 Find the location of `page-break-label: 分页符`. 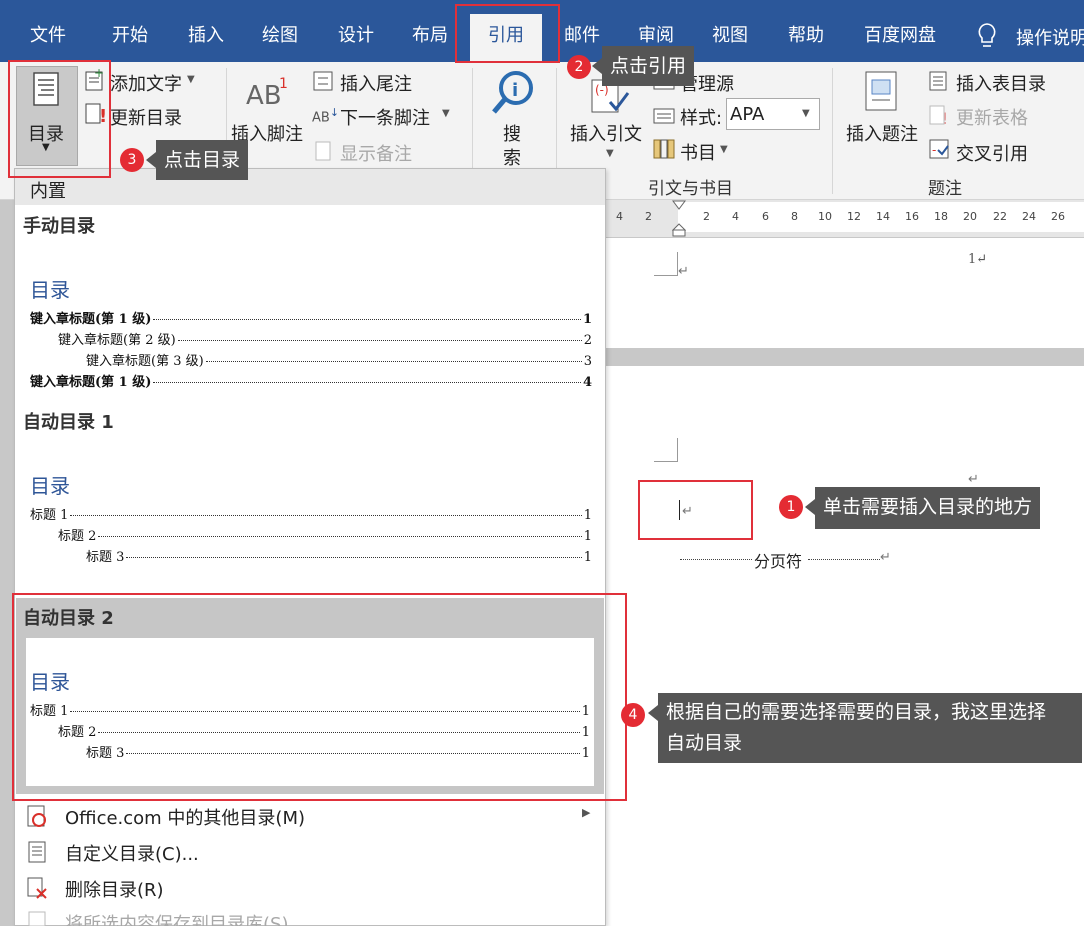

page-break-label: 分页符 is located at coordinates (778, 561).